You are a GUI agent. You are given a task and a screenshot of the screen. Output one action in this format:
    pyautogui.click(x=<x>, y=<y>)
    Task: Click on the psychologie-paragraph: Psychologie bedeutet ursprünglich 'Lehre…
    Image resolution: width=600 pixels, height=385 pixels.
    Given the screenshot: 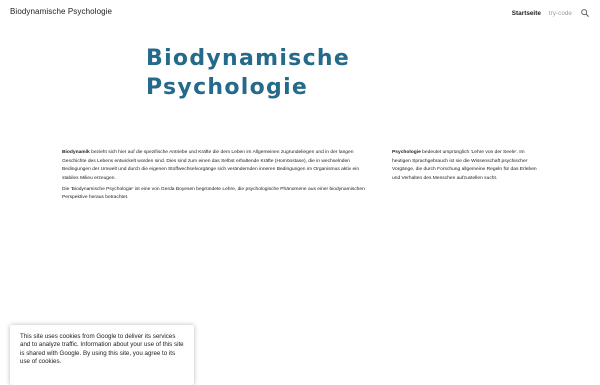 What is the action you would take?
    pyautogui.click(x=465, y=166)
    